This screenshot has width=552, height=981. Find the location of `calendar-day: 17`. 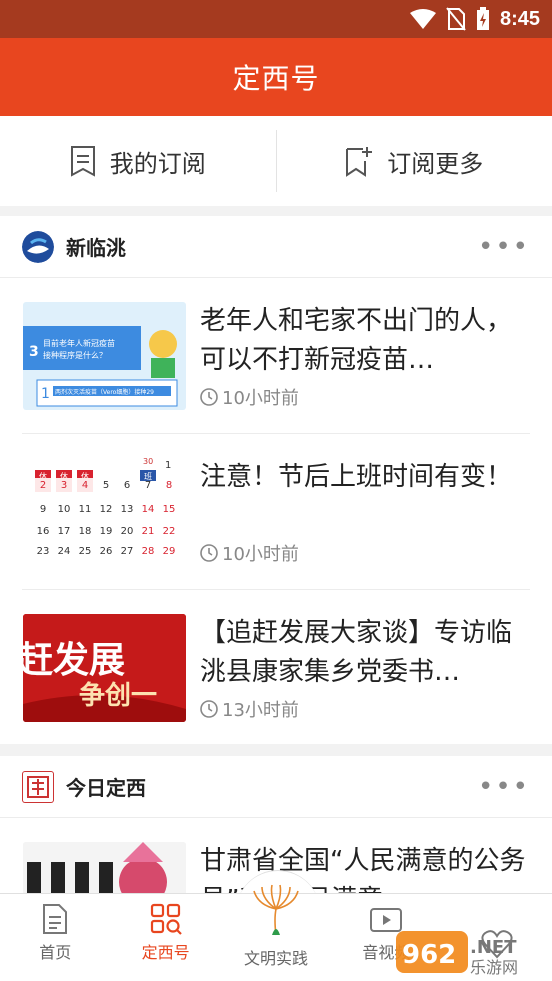

calendar-day: 17 is located at coordinates (64, 531).